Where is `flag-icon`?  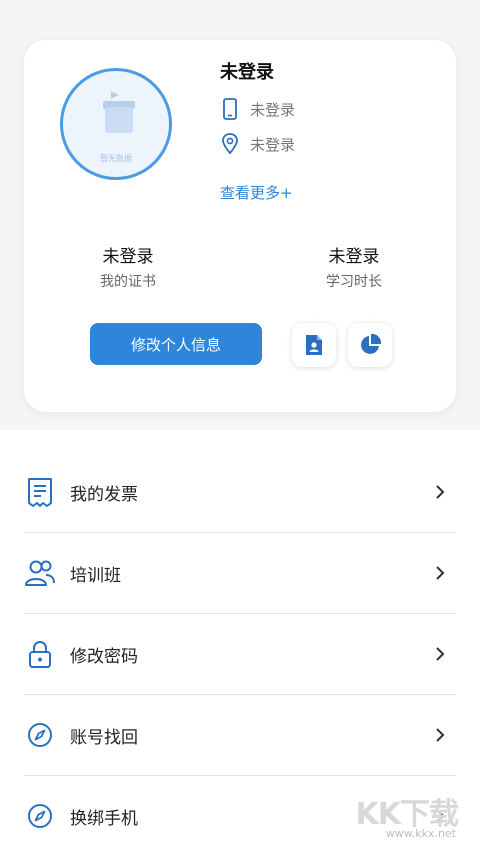 flag-icon is located at coordinates (115, 95).